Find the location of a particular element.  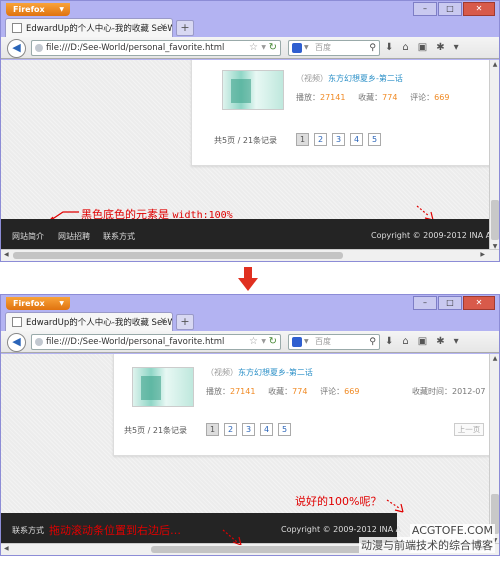

footer-copyright: Copyright © 2009-2012 INA A is located at coordinates (430, 235).